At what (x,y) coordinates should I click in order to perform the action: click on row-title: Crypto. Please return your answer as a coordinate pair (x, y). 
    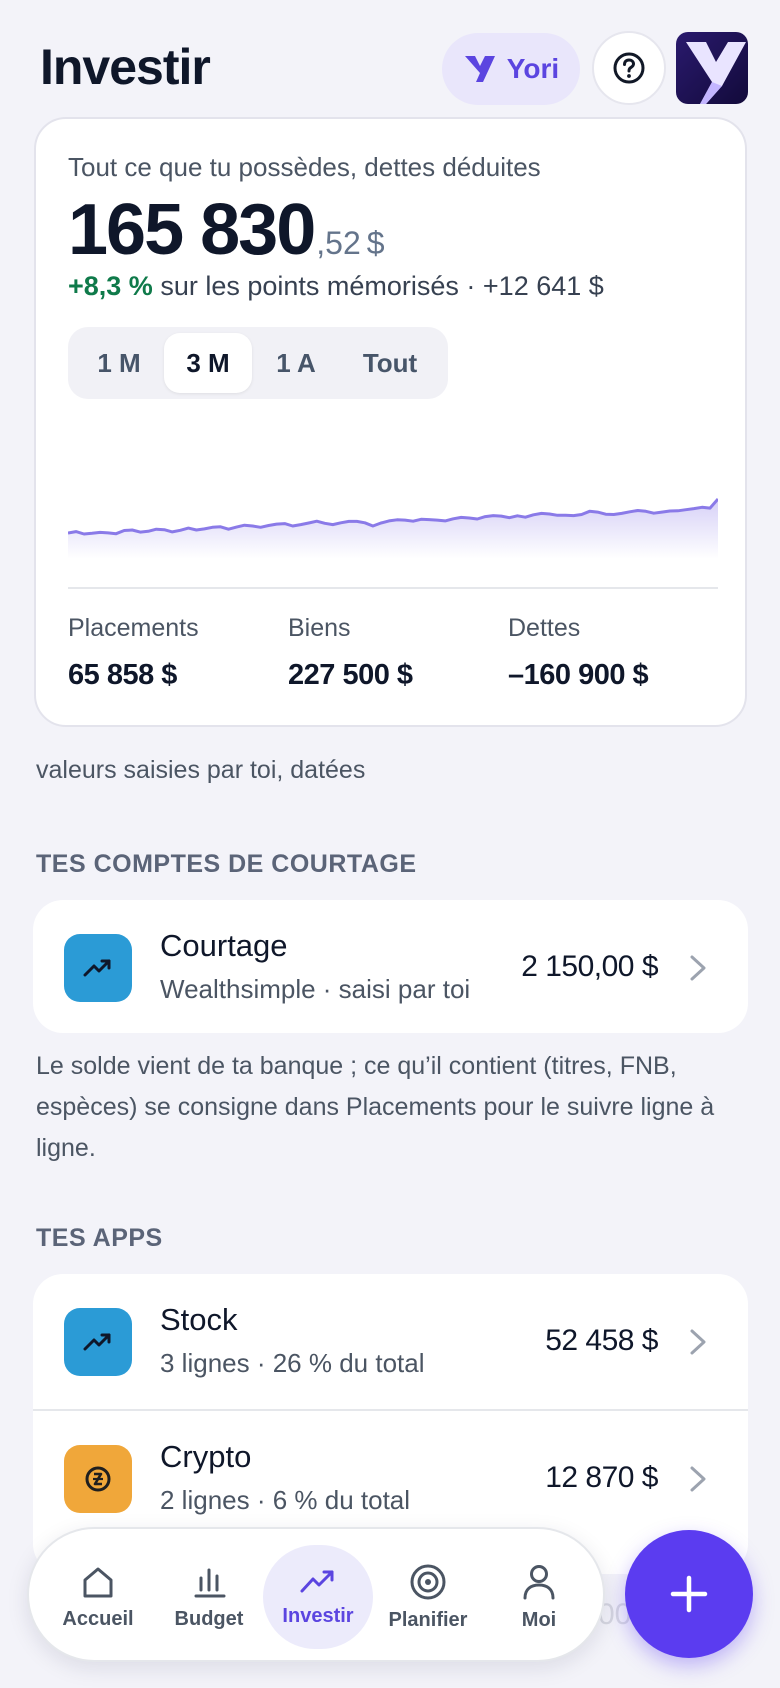
    Looking at the image, I should click on (206, 1456).